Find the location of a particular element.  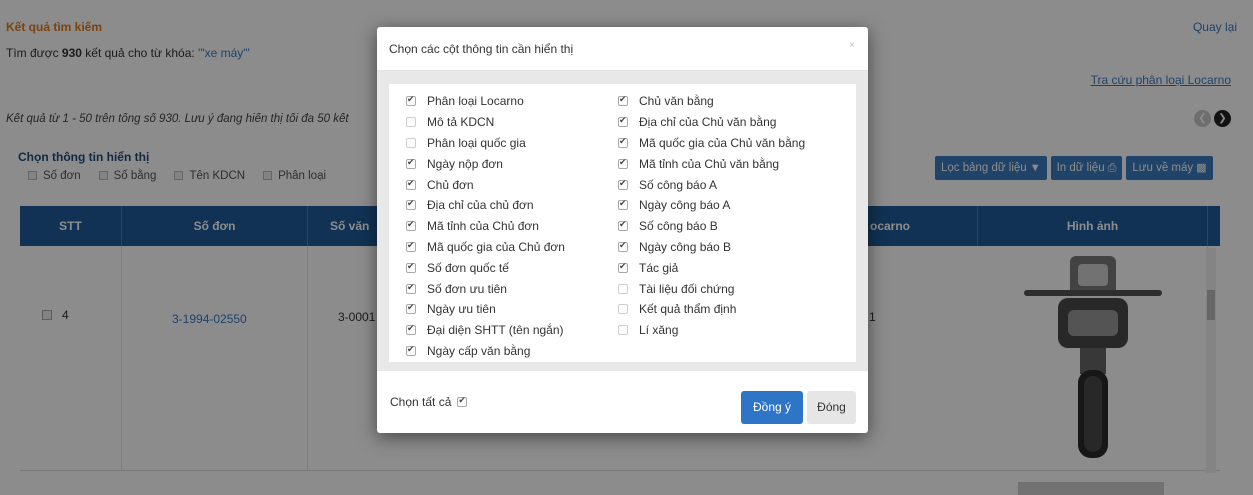

column-option-label: Mã tỉnh của Chủ đơn is located at coordinates (483, 226).